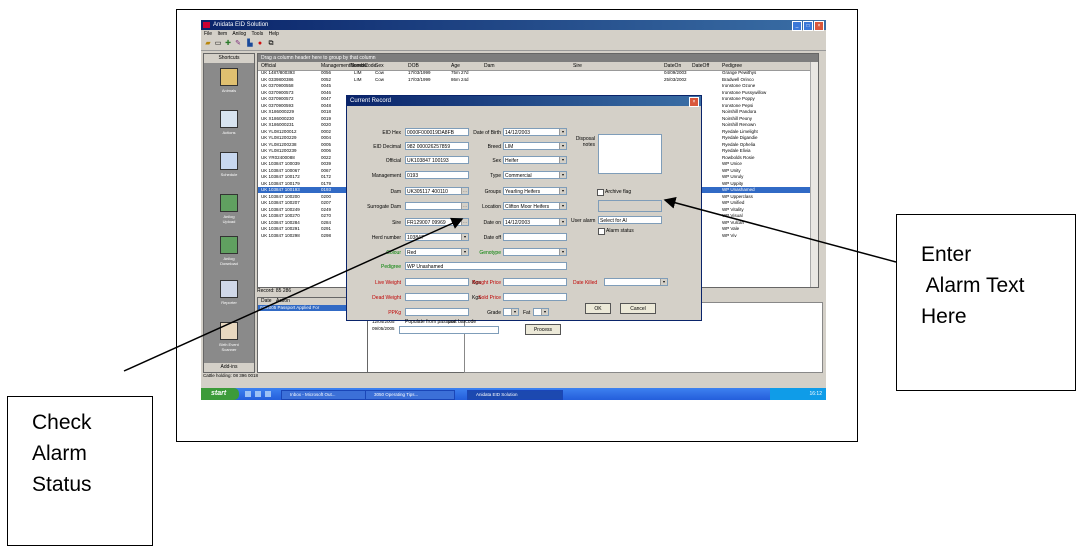 This screenshot has width=1082, height=546. I want to click on date-killed-dropdown-icon: ▾, so click(663, 282).